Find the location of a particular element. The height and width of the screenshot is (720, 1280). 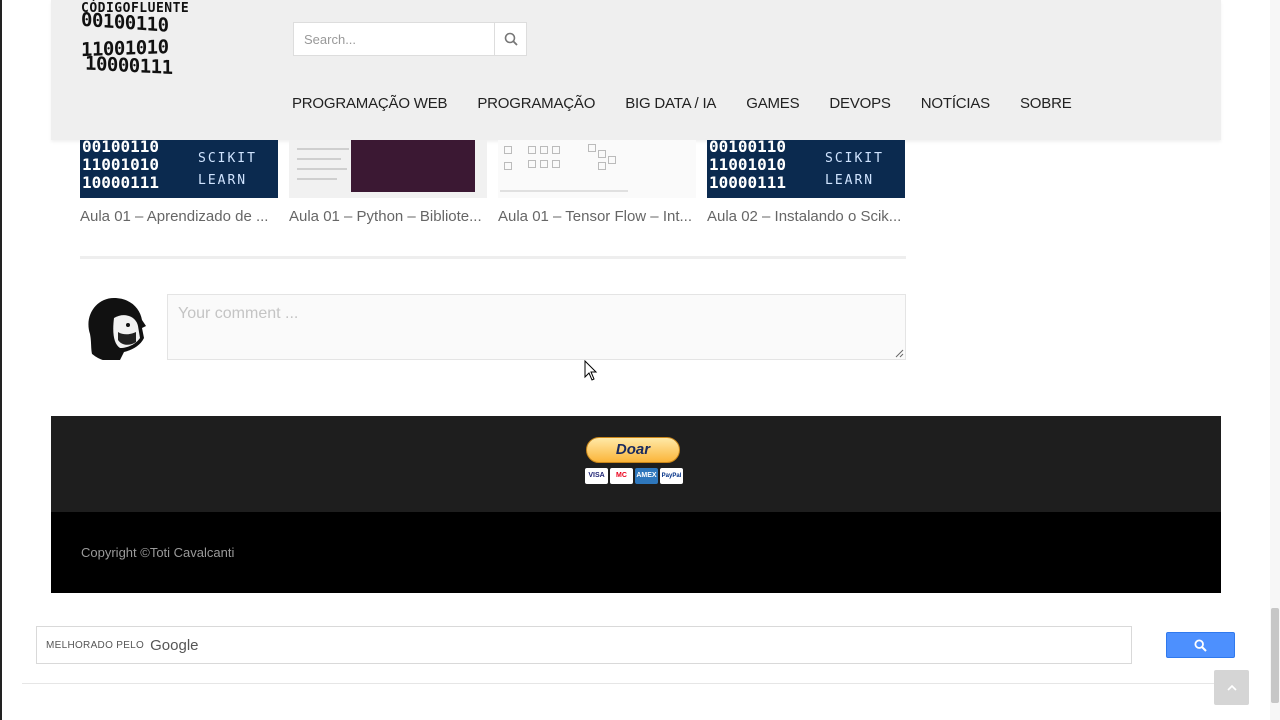

donate-button: Doar is located at coordinates (633, 450).